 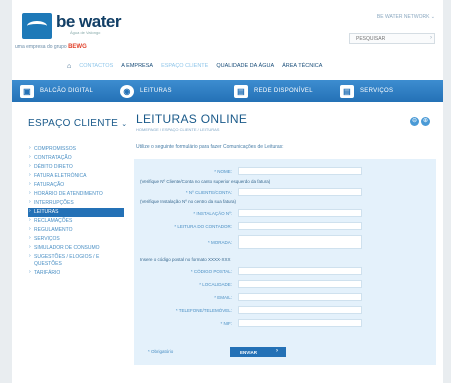 What do you see at coordinates (406, 17) in the screenshot?
I see `network-dropdown: BE WATER NETWORK ⌄` at bounding box center [406, 17].